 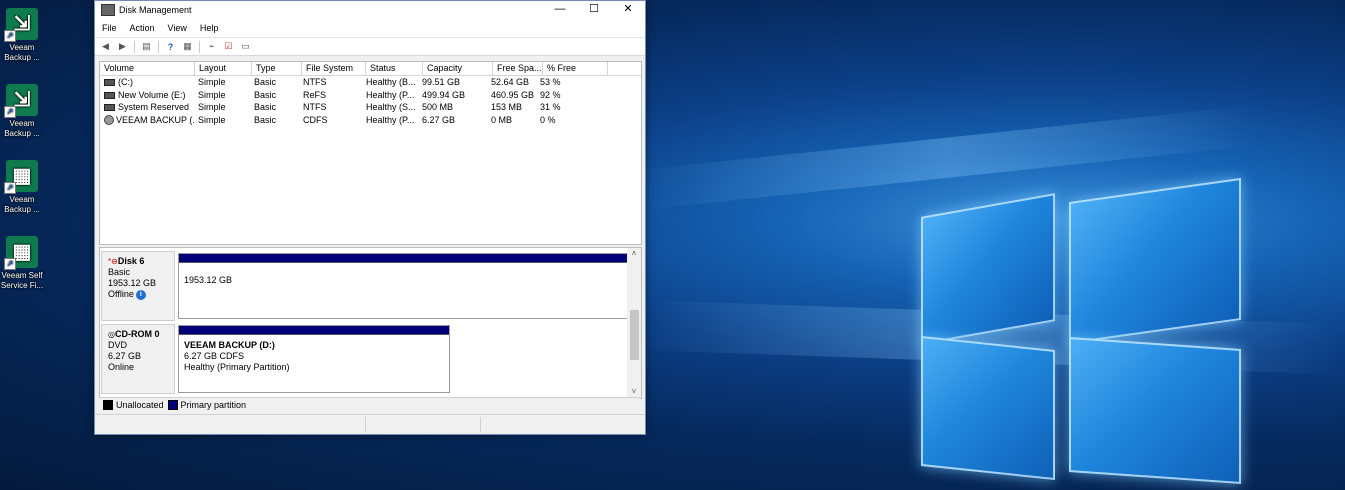 I want to click on minimize-button: —, so click(x=560, y=9).